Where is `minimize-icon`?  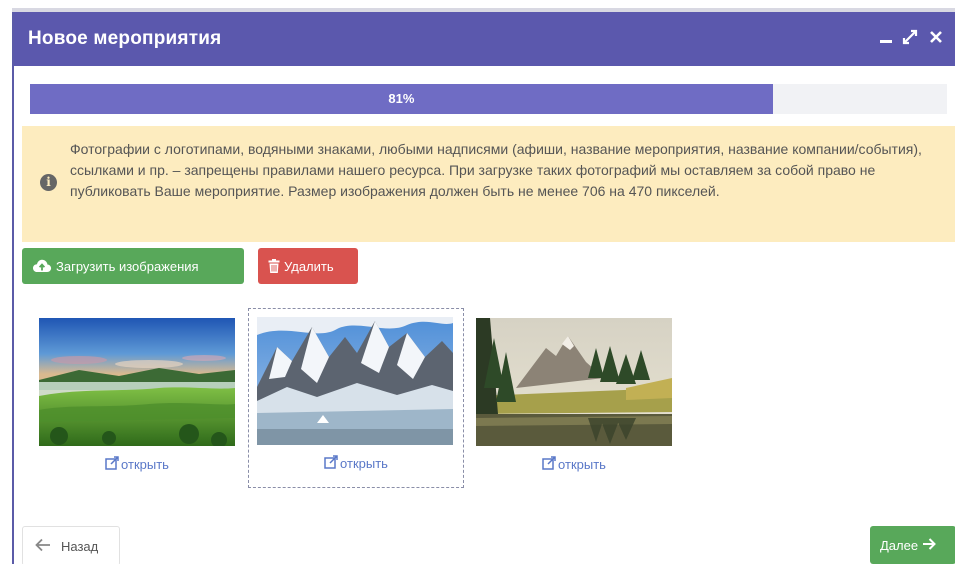
minimize-icon is located at coordinates (886, 37).